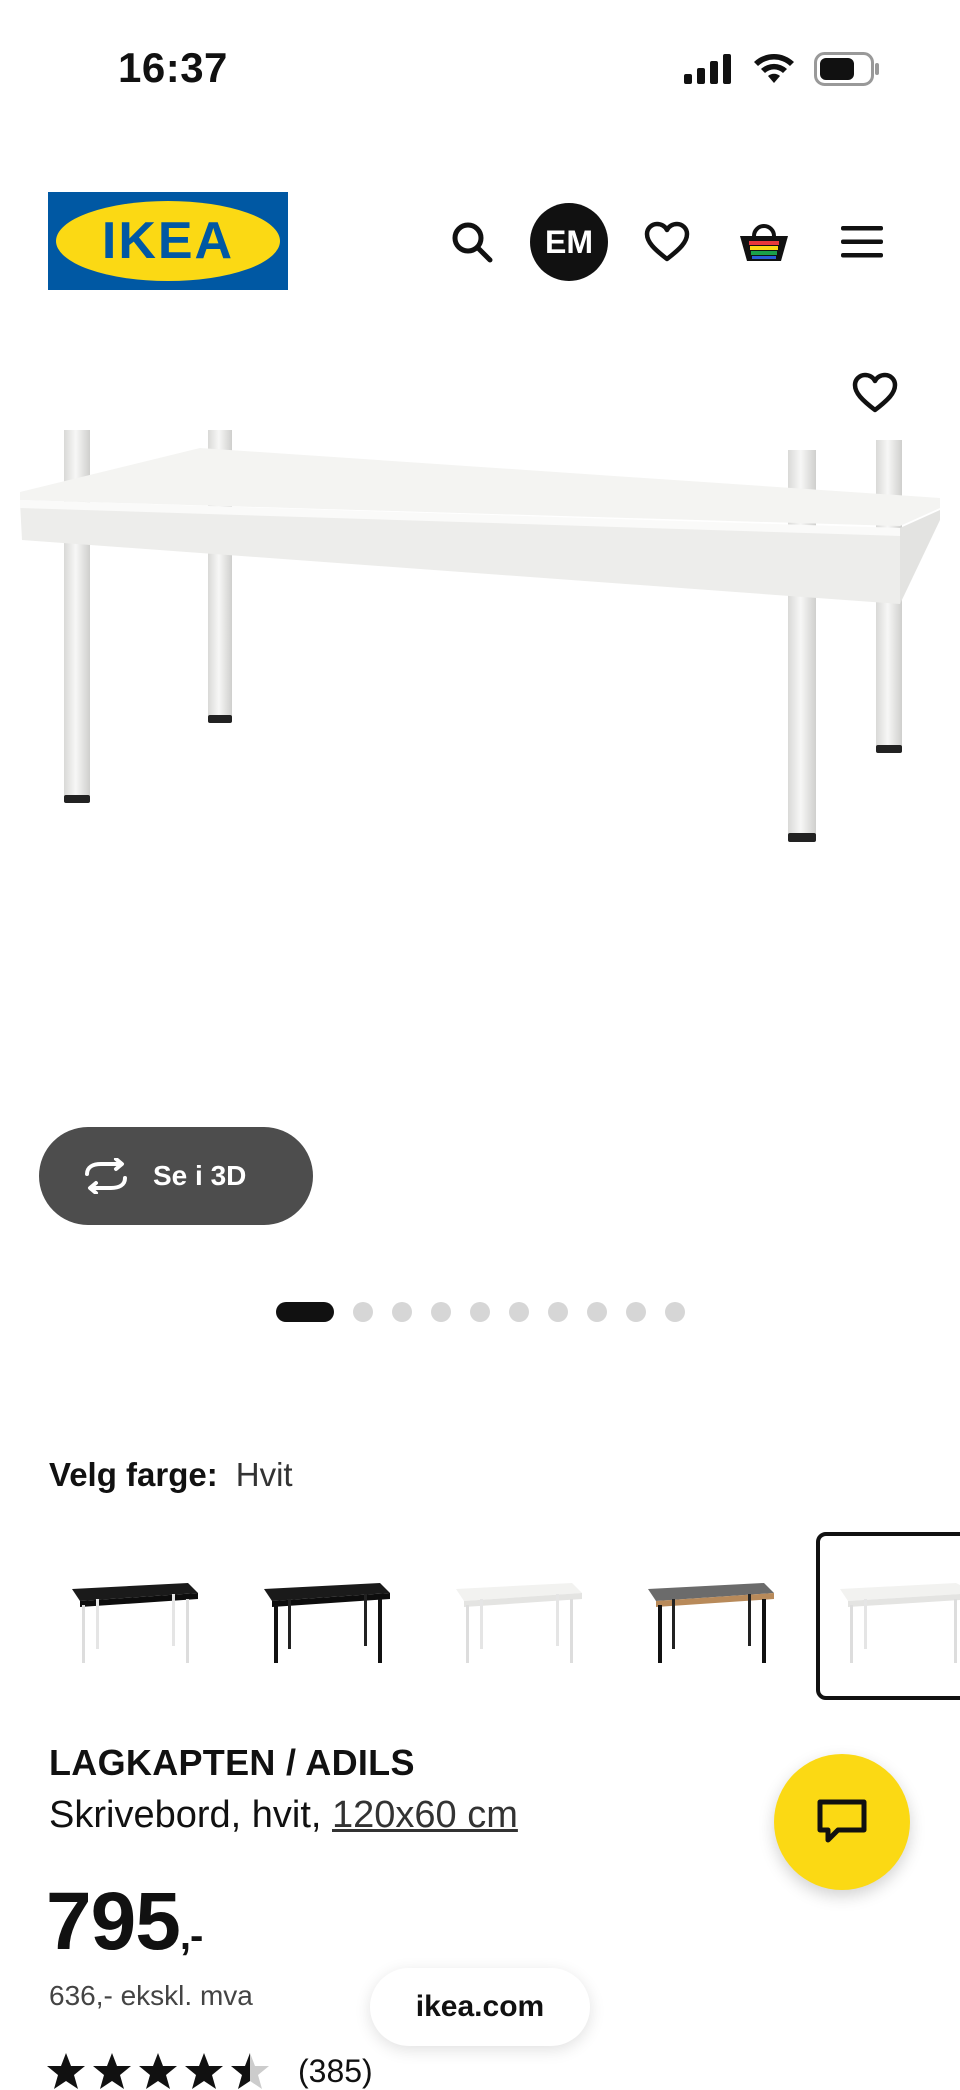 The image size is (960, 2090). Describe the element at coordinates (709, 1616) in the screenshot. I see `swatch-grey-black` at that location.